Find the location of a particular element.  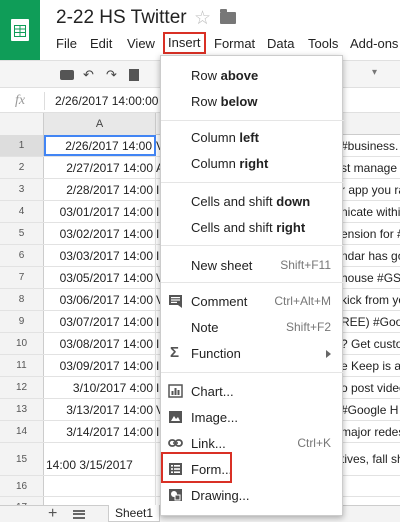

row-header: 14 is located at coordinates (22, 431).